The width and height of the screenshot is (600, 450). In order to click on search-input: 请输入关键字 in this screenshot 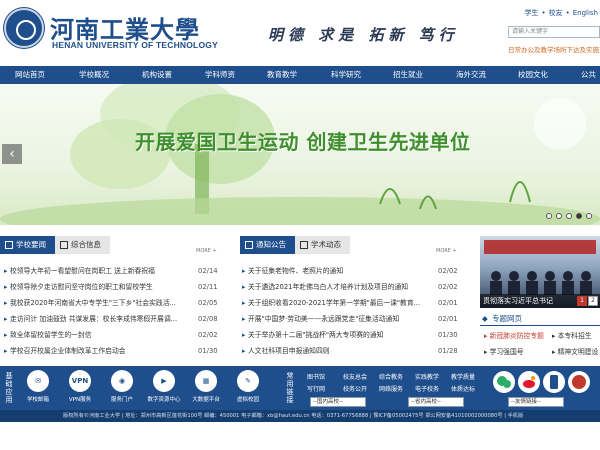, I will do `click(554, 32)`.